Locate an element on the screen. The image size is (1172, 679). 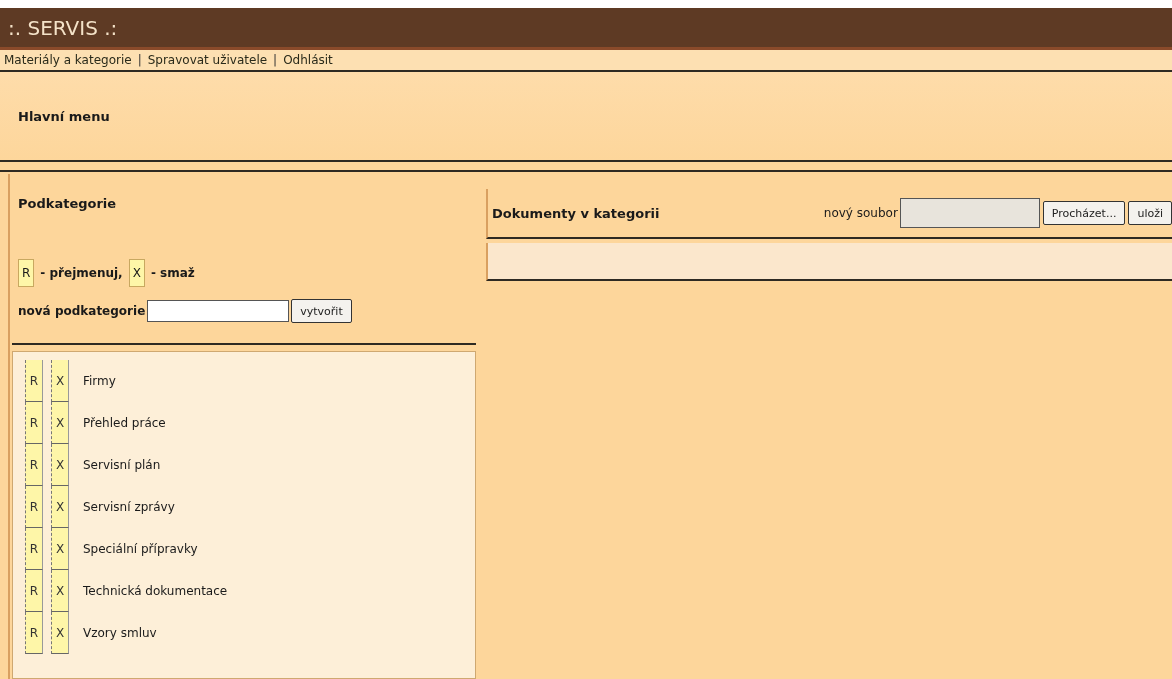
legend-key: R is located at coordinates (26, 273).